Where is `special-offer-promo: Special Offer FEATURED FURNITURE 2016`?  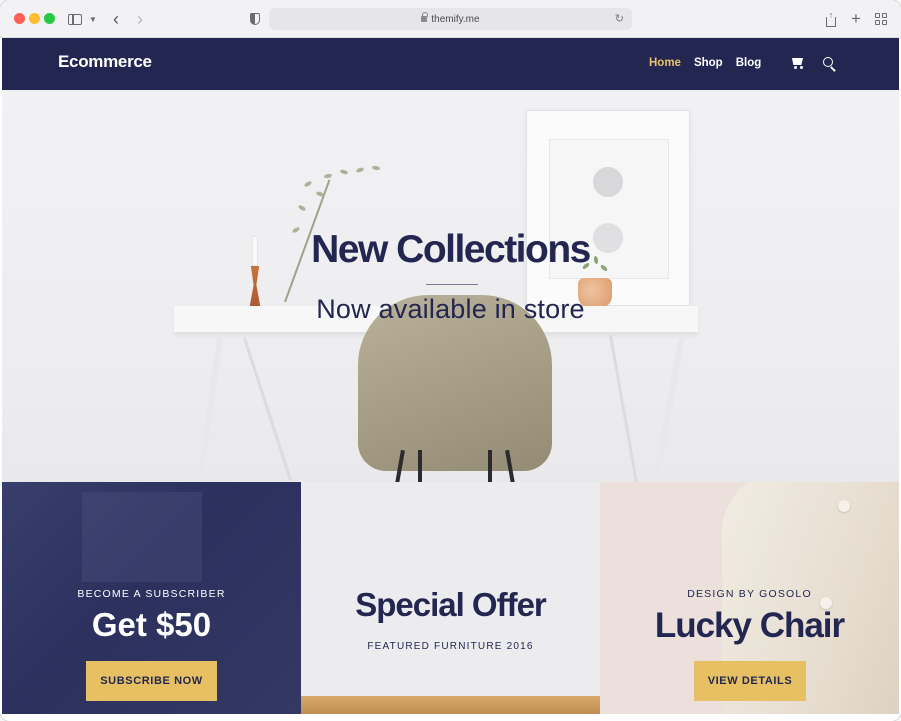
special-offer-promo: Special Offer FEATURED FURNITURE 2016 is located at coordinates (450, 598).